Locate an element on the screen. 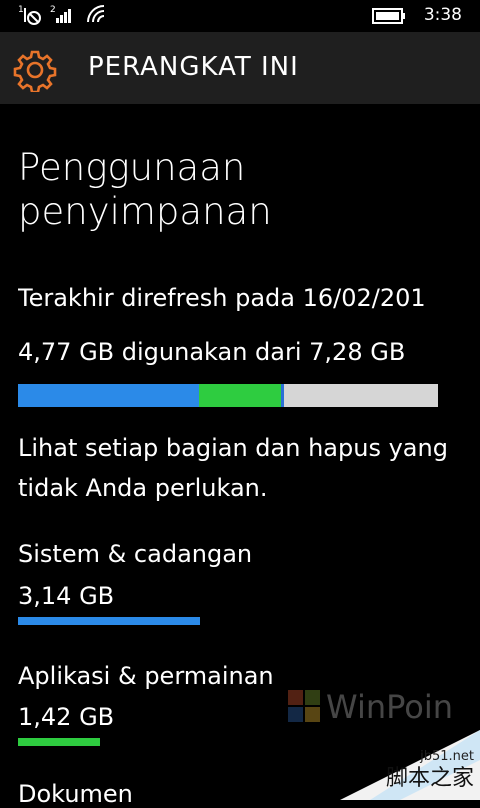 This screenshot has height=808, width=480. status-time: 3:38 is located at coordinates (442, 15).